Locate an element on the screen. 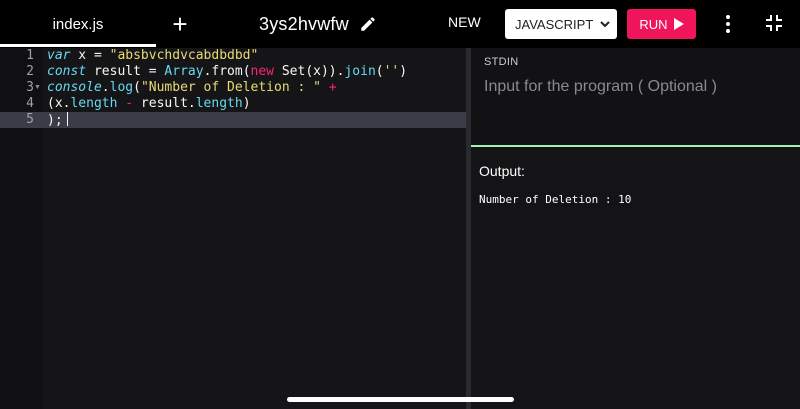 This screenshot has width=800, height=409. fold-arrow-icon: ▼ is located at coordinates (37, 88).